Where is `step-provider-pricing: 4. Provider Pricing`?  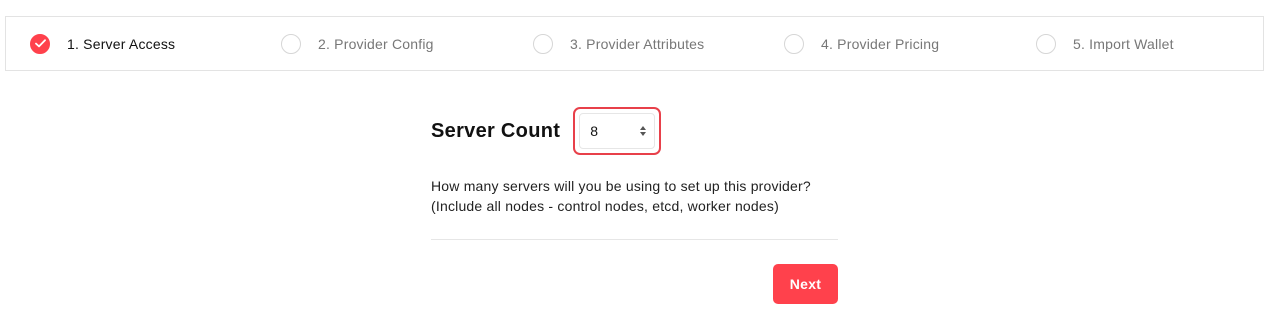
step-provider-pricing: 4. Provider Pricing is located at coordinates (861, 43).